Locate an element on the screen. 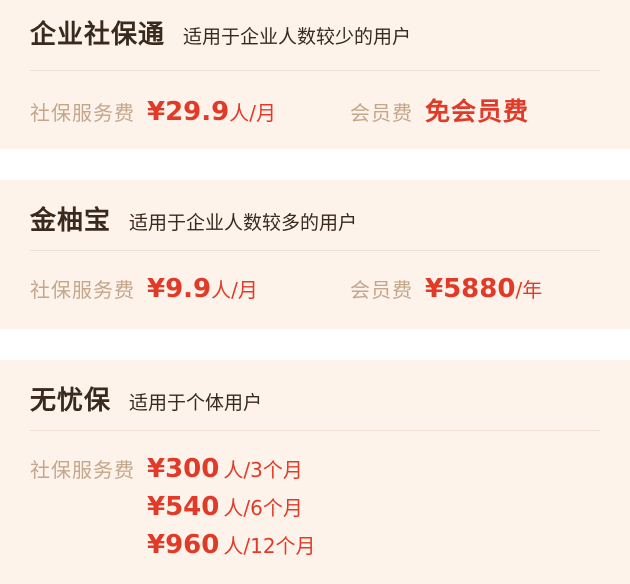 Image resolution: width=630 pixels, height=584 pixels. member-fee-free: 免会员费 is located at coordinates (477, 111).